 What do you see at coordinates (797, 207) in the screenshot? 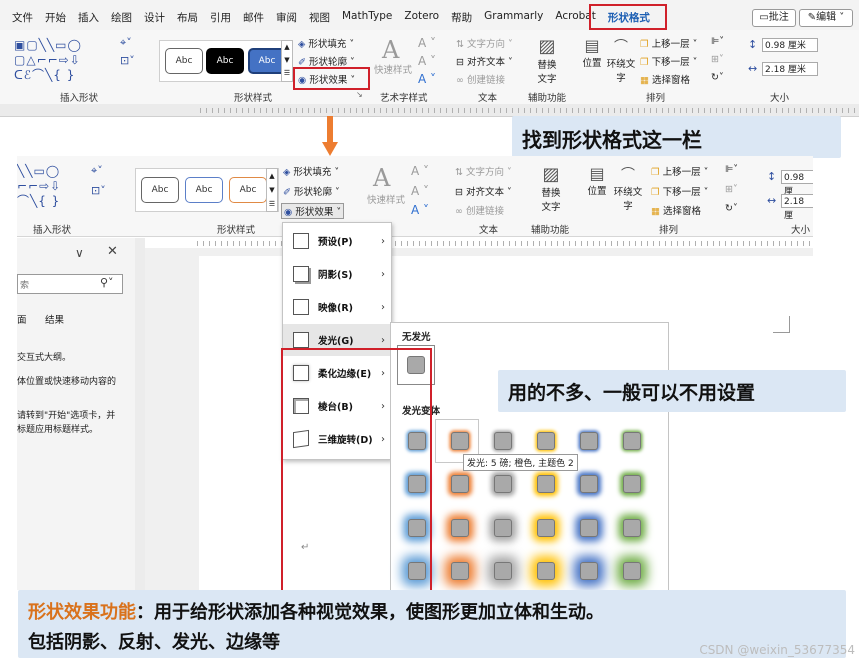
I see `width-input-2: 2.18 厘` at bounding box center [797, 207].